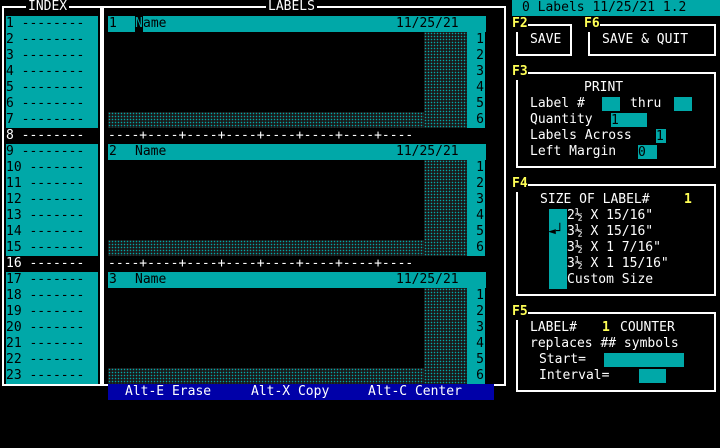  What do you see at coordinates (52, 328) in the screenshot?
I see `index-row: 20 -------` at bounding box center [52, 328].